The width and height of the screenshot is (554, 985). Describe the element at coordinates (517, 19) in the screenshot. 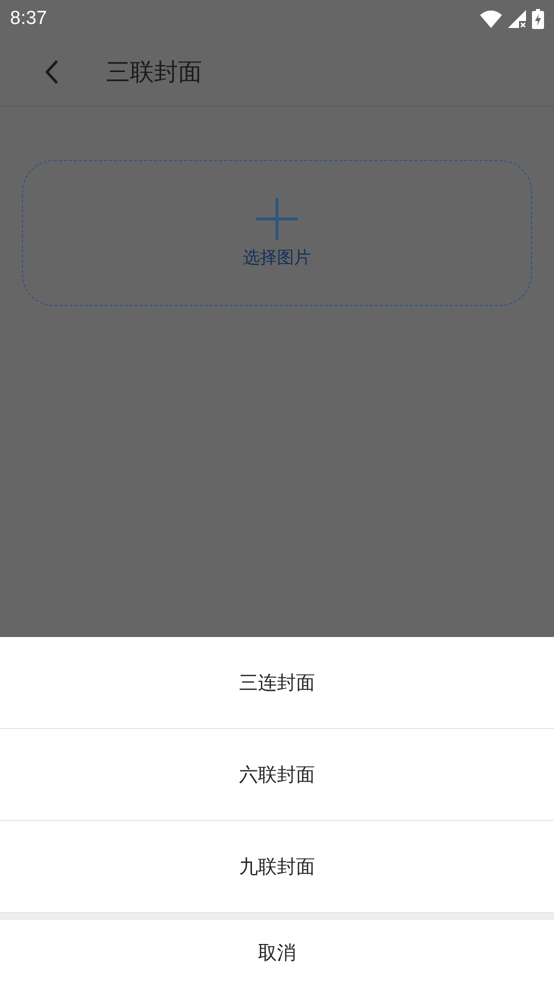

I see `signal-icon` at that location.